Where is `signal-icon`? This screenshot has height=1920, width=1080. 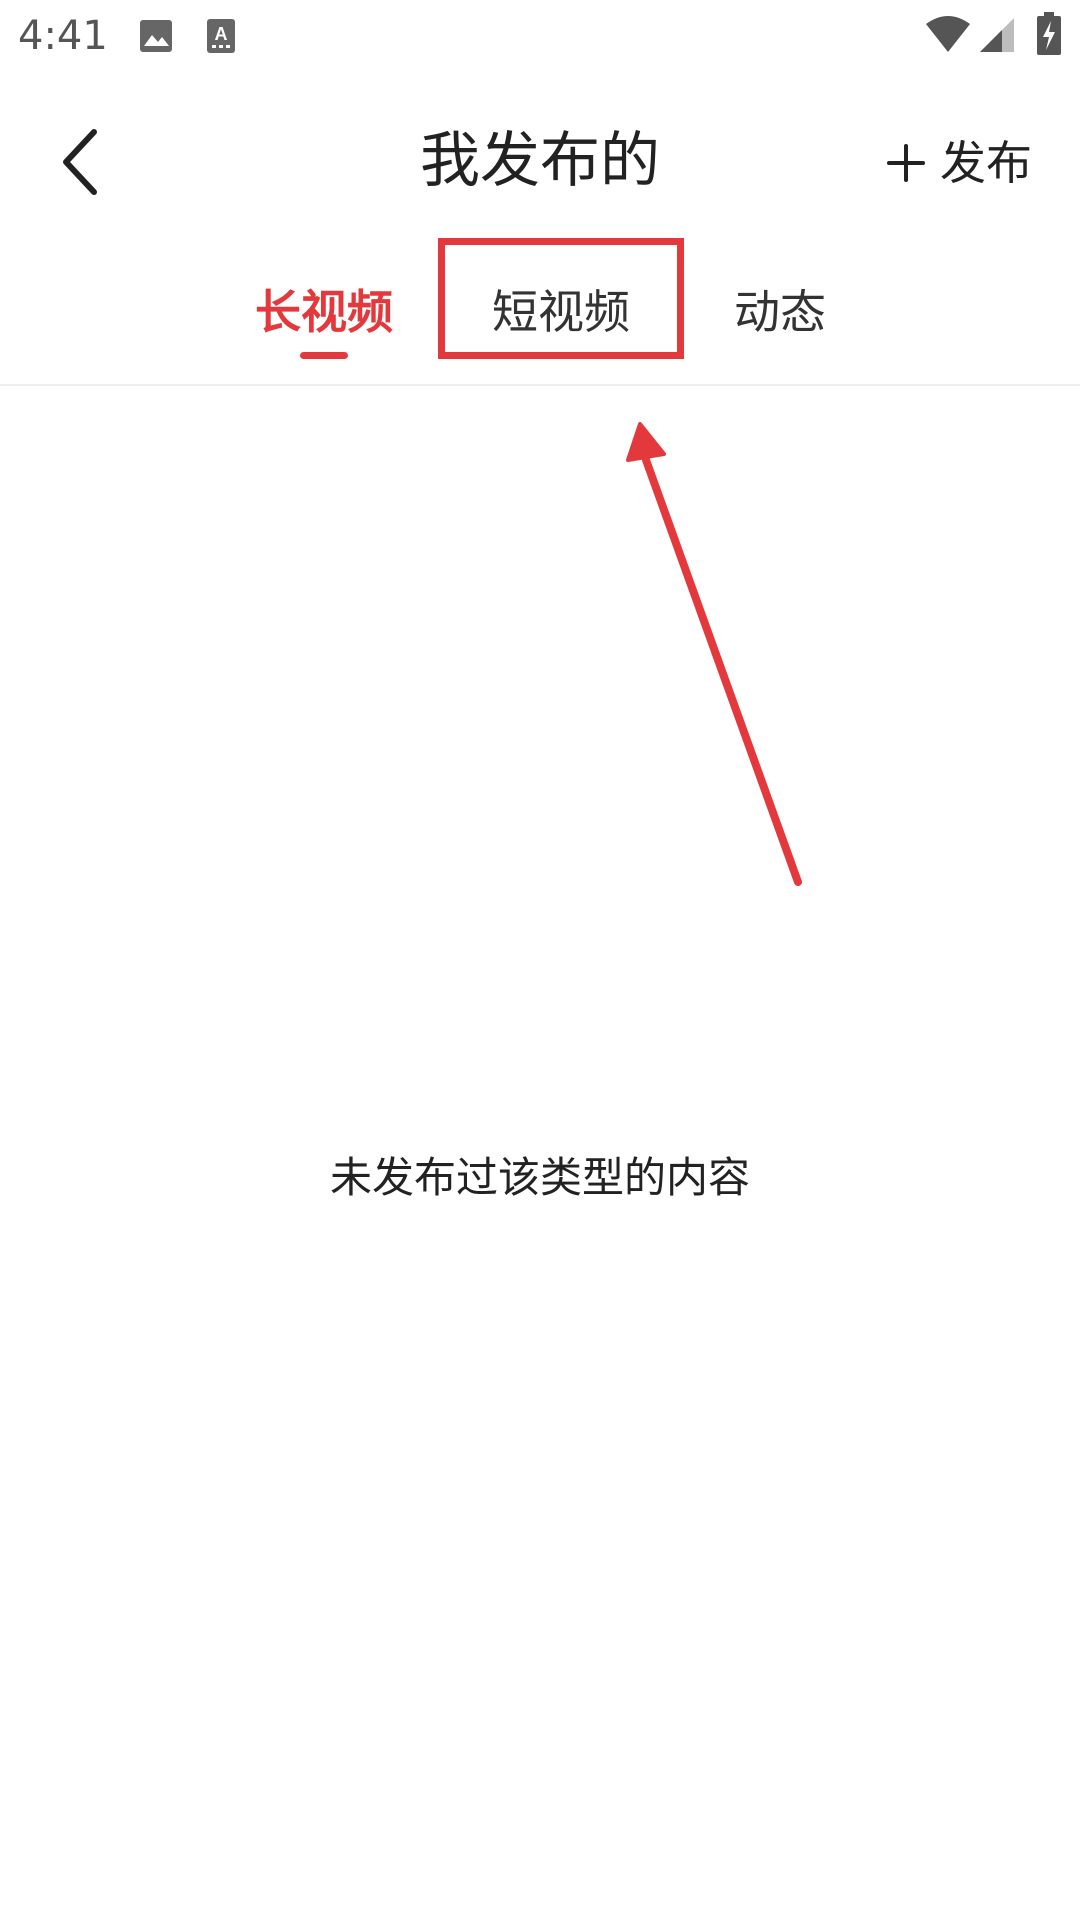
signal-icon is located at coordinates (997, 35).